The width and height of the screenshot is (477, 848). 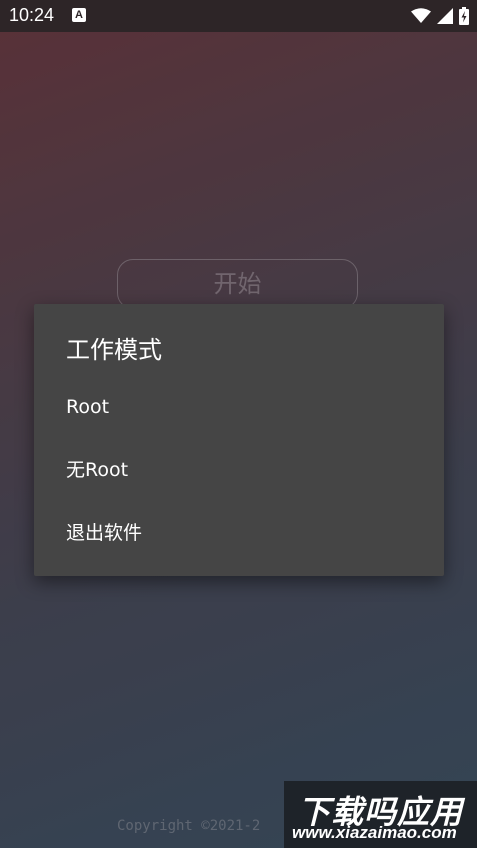 What do you see at coordinates (79, 15) in the screenshot?
I see `notification-app-icon: A` at bounding box center [79, 15].